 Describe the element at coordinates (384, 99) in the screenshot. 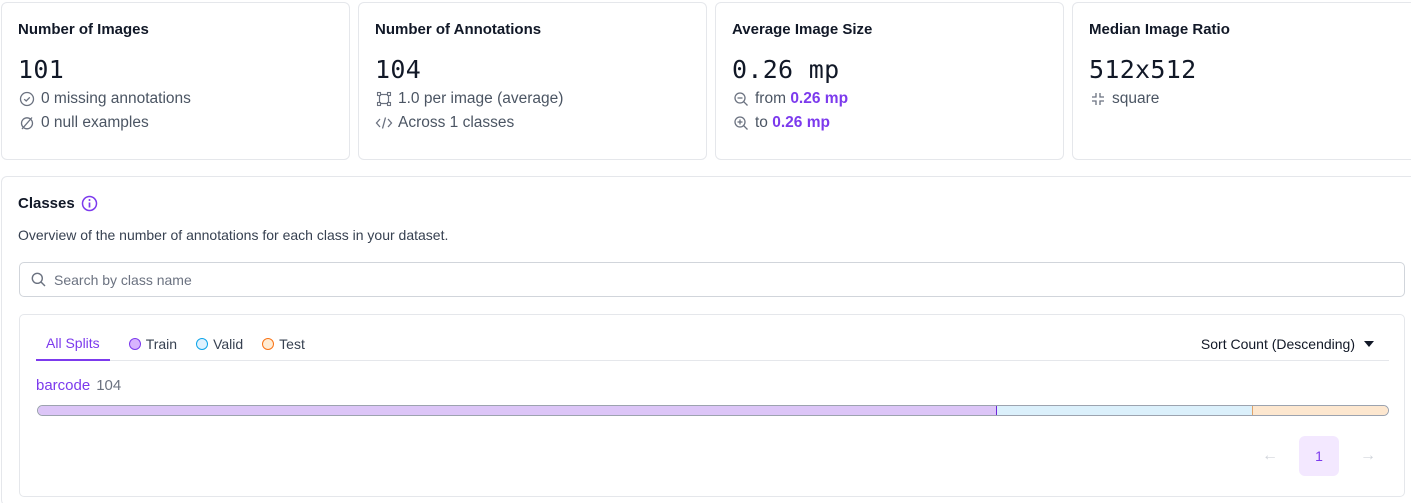

I see `bounding-box-icon` at that location.